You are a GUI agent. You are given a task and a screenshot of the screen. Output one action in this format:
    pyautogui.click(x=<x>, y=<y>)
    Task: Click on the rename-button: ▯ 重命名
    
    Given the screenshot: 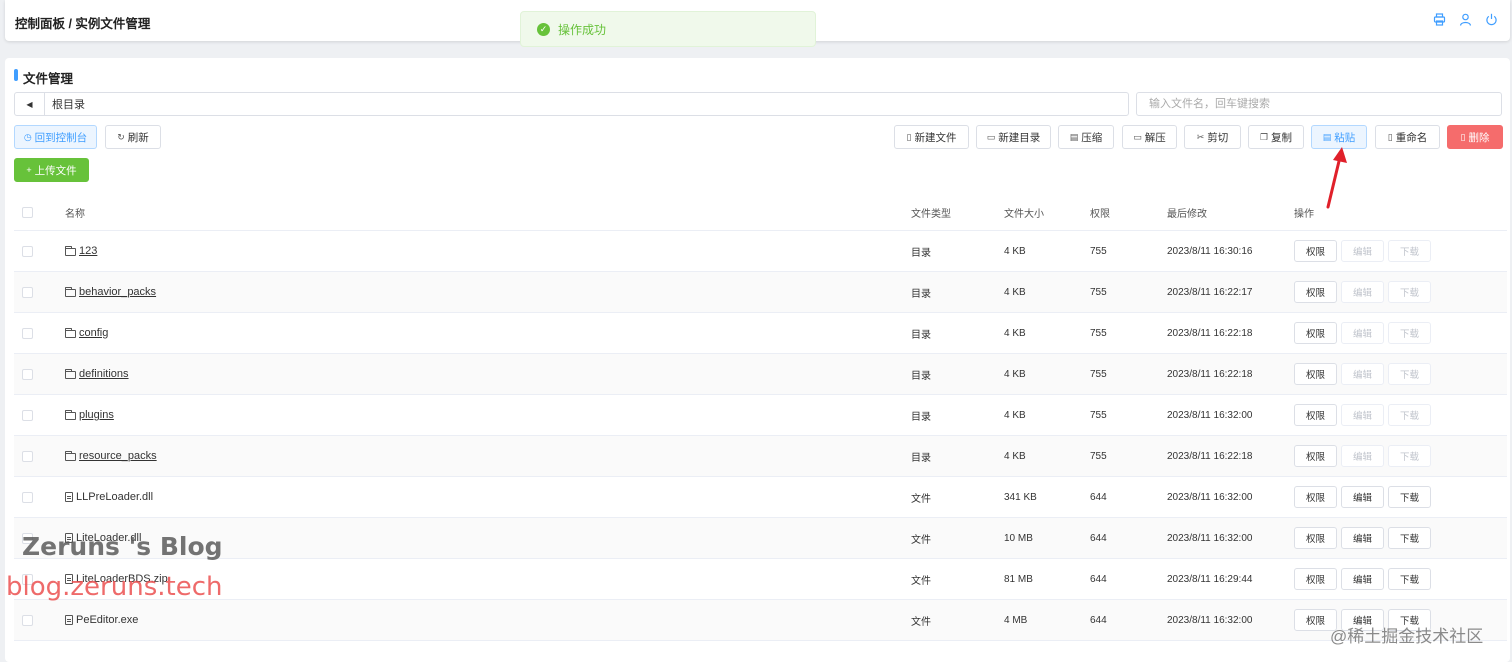 What is the action you would take?
    pyautogui.click(x=1407, y=137)
    